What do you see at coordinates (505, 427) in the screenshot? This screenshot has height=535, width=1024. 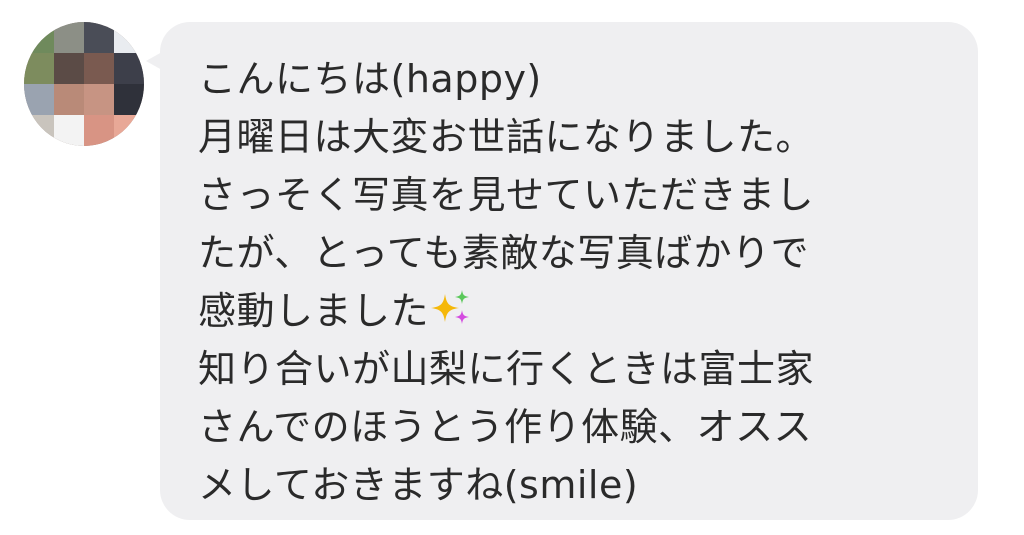 I see `message-line: さんでのほうとう作り体験、オスス` at bounding box center [505, 427].